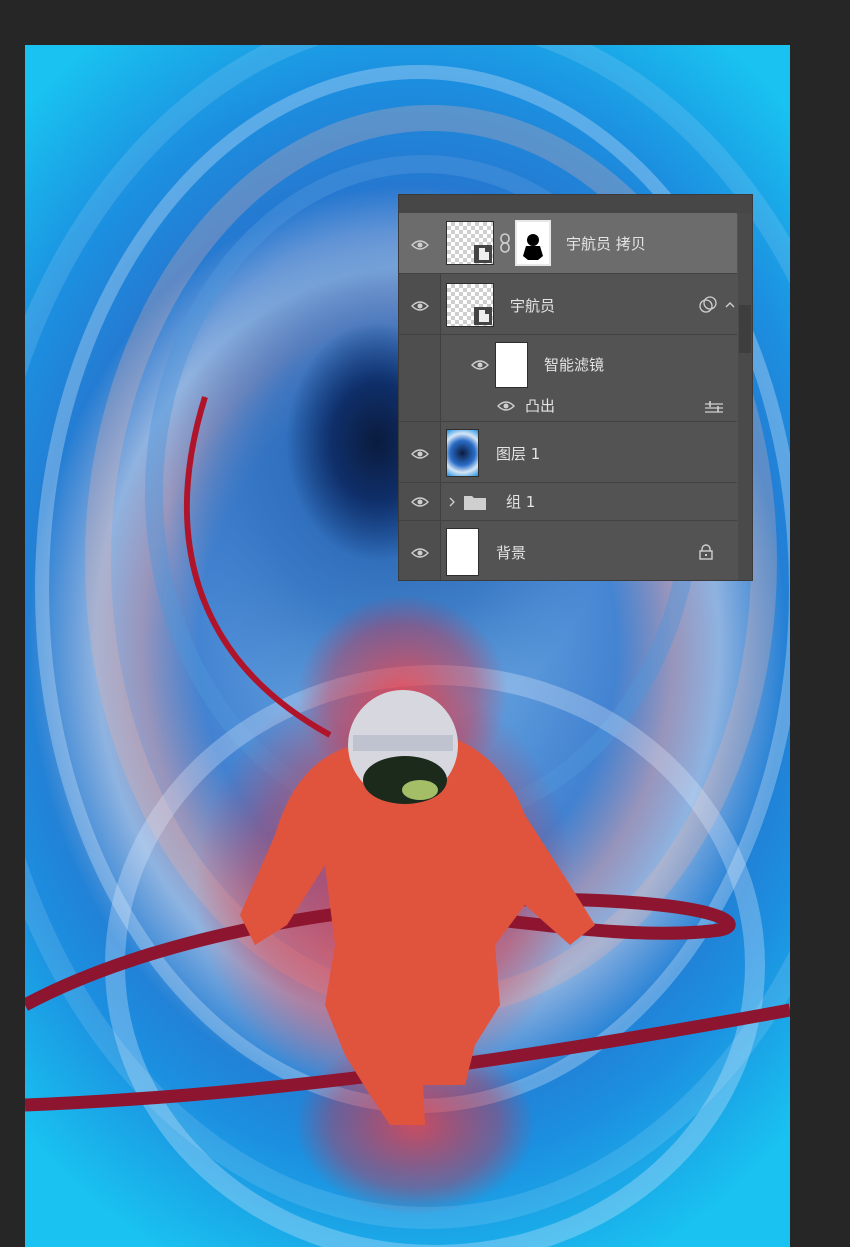  I want to click on folder-icon, so click(475, 503).